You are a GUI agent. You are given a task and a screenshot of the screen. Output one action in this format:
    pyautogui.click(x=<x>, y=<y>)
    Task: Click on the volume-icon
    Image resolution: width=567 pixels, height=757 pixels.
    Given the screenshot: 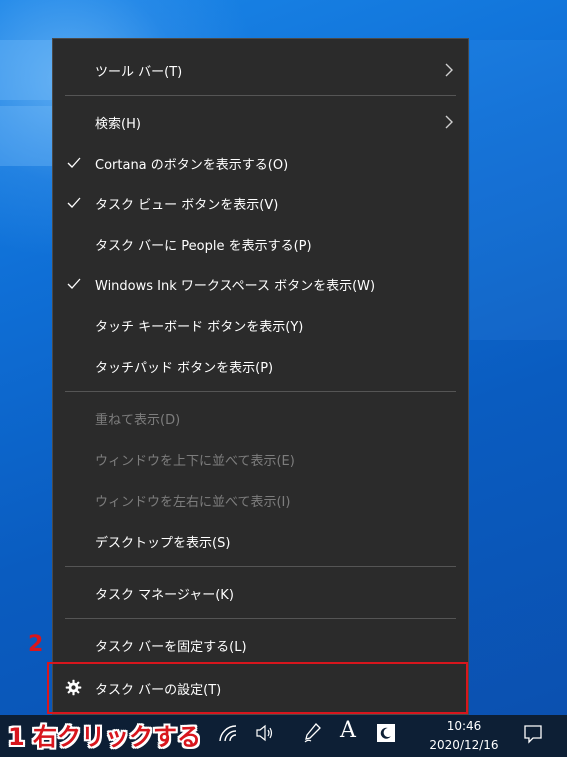 What is the action you would take?
    pyautogui.click(x=265, y=733)
    